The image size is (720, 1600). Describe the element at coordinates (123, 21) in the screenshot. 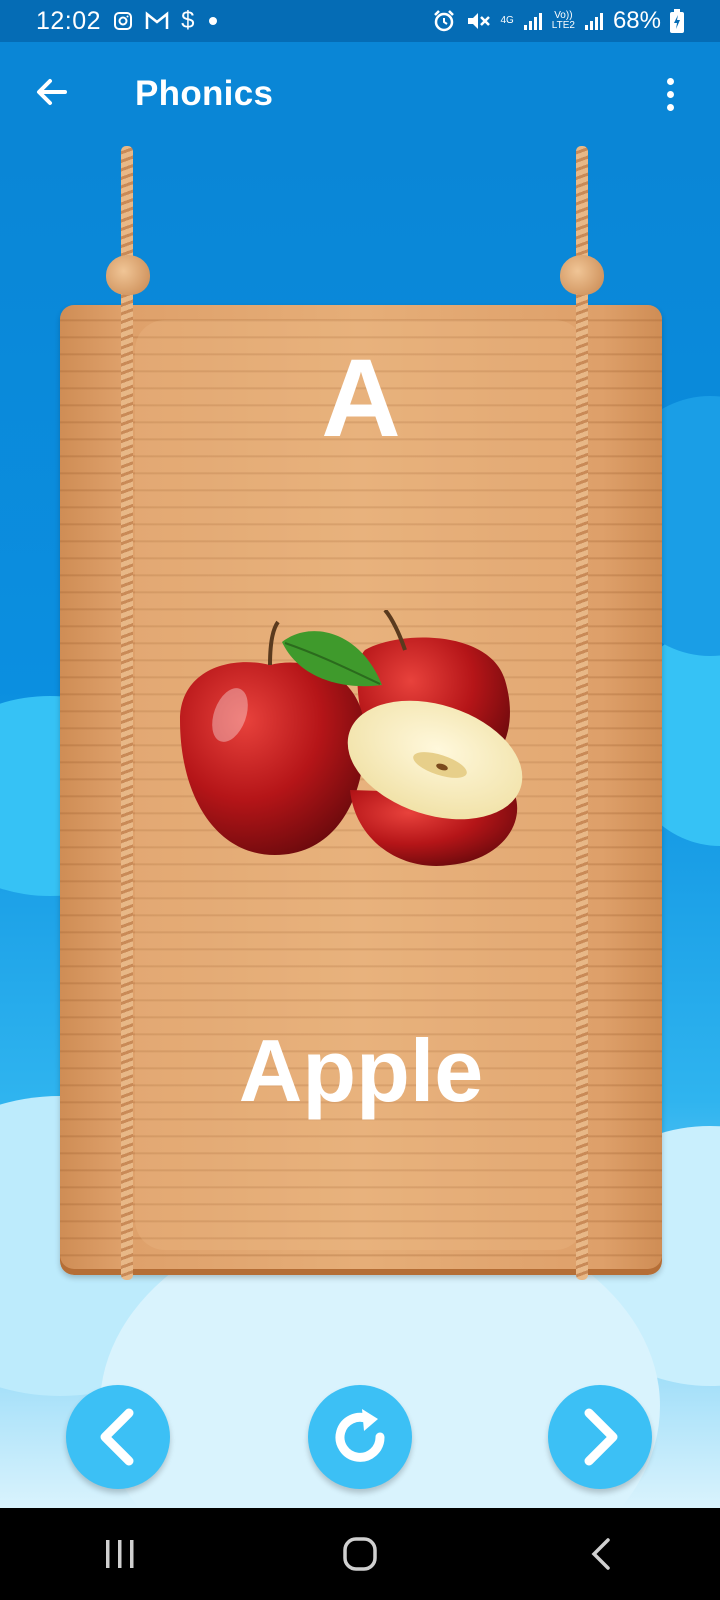

I see `instagram-icon` at that location.